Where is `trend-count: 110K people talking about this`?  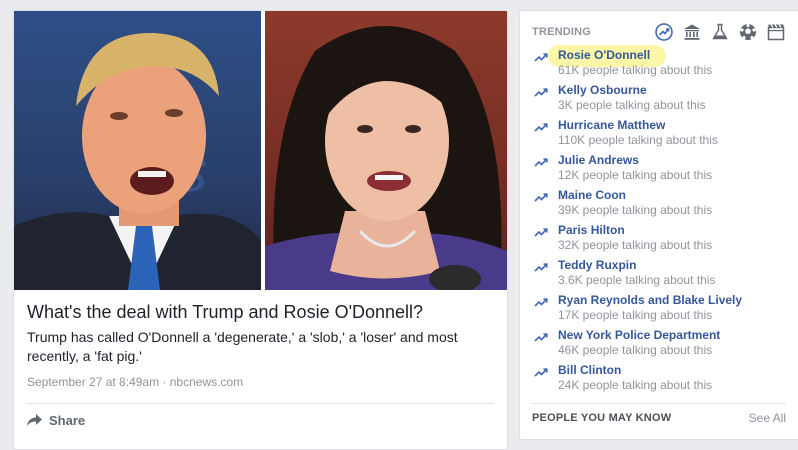
trend-count: 110K people talking about this is located at coordinates (638, 140).